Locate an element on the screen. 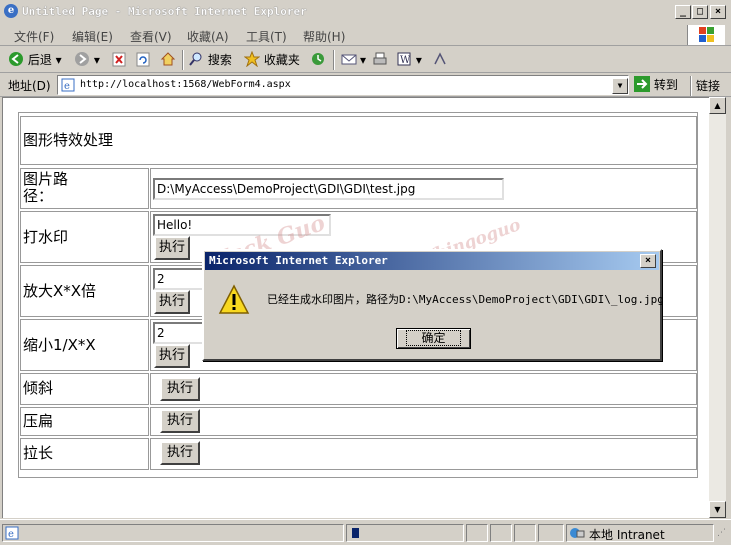 The image size is (731, 545). address-dropdown-button: ▼ is located at coordinates (620, 86).